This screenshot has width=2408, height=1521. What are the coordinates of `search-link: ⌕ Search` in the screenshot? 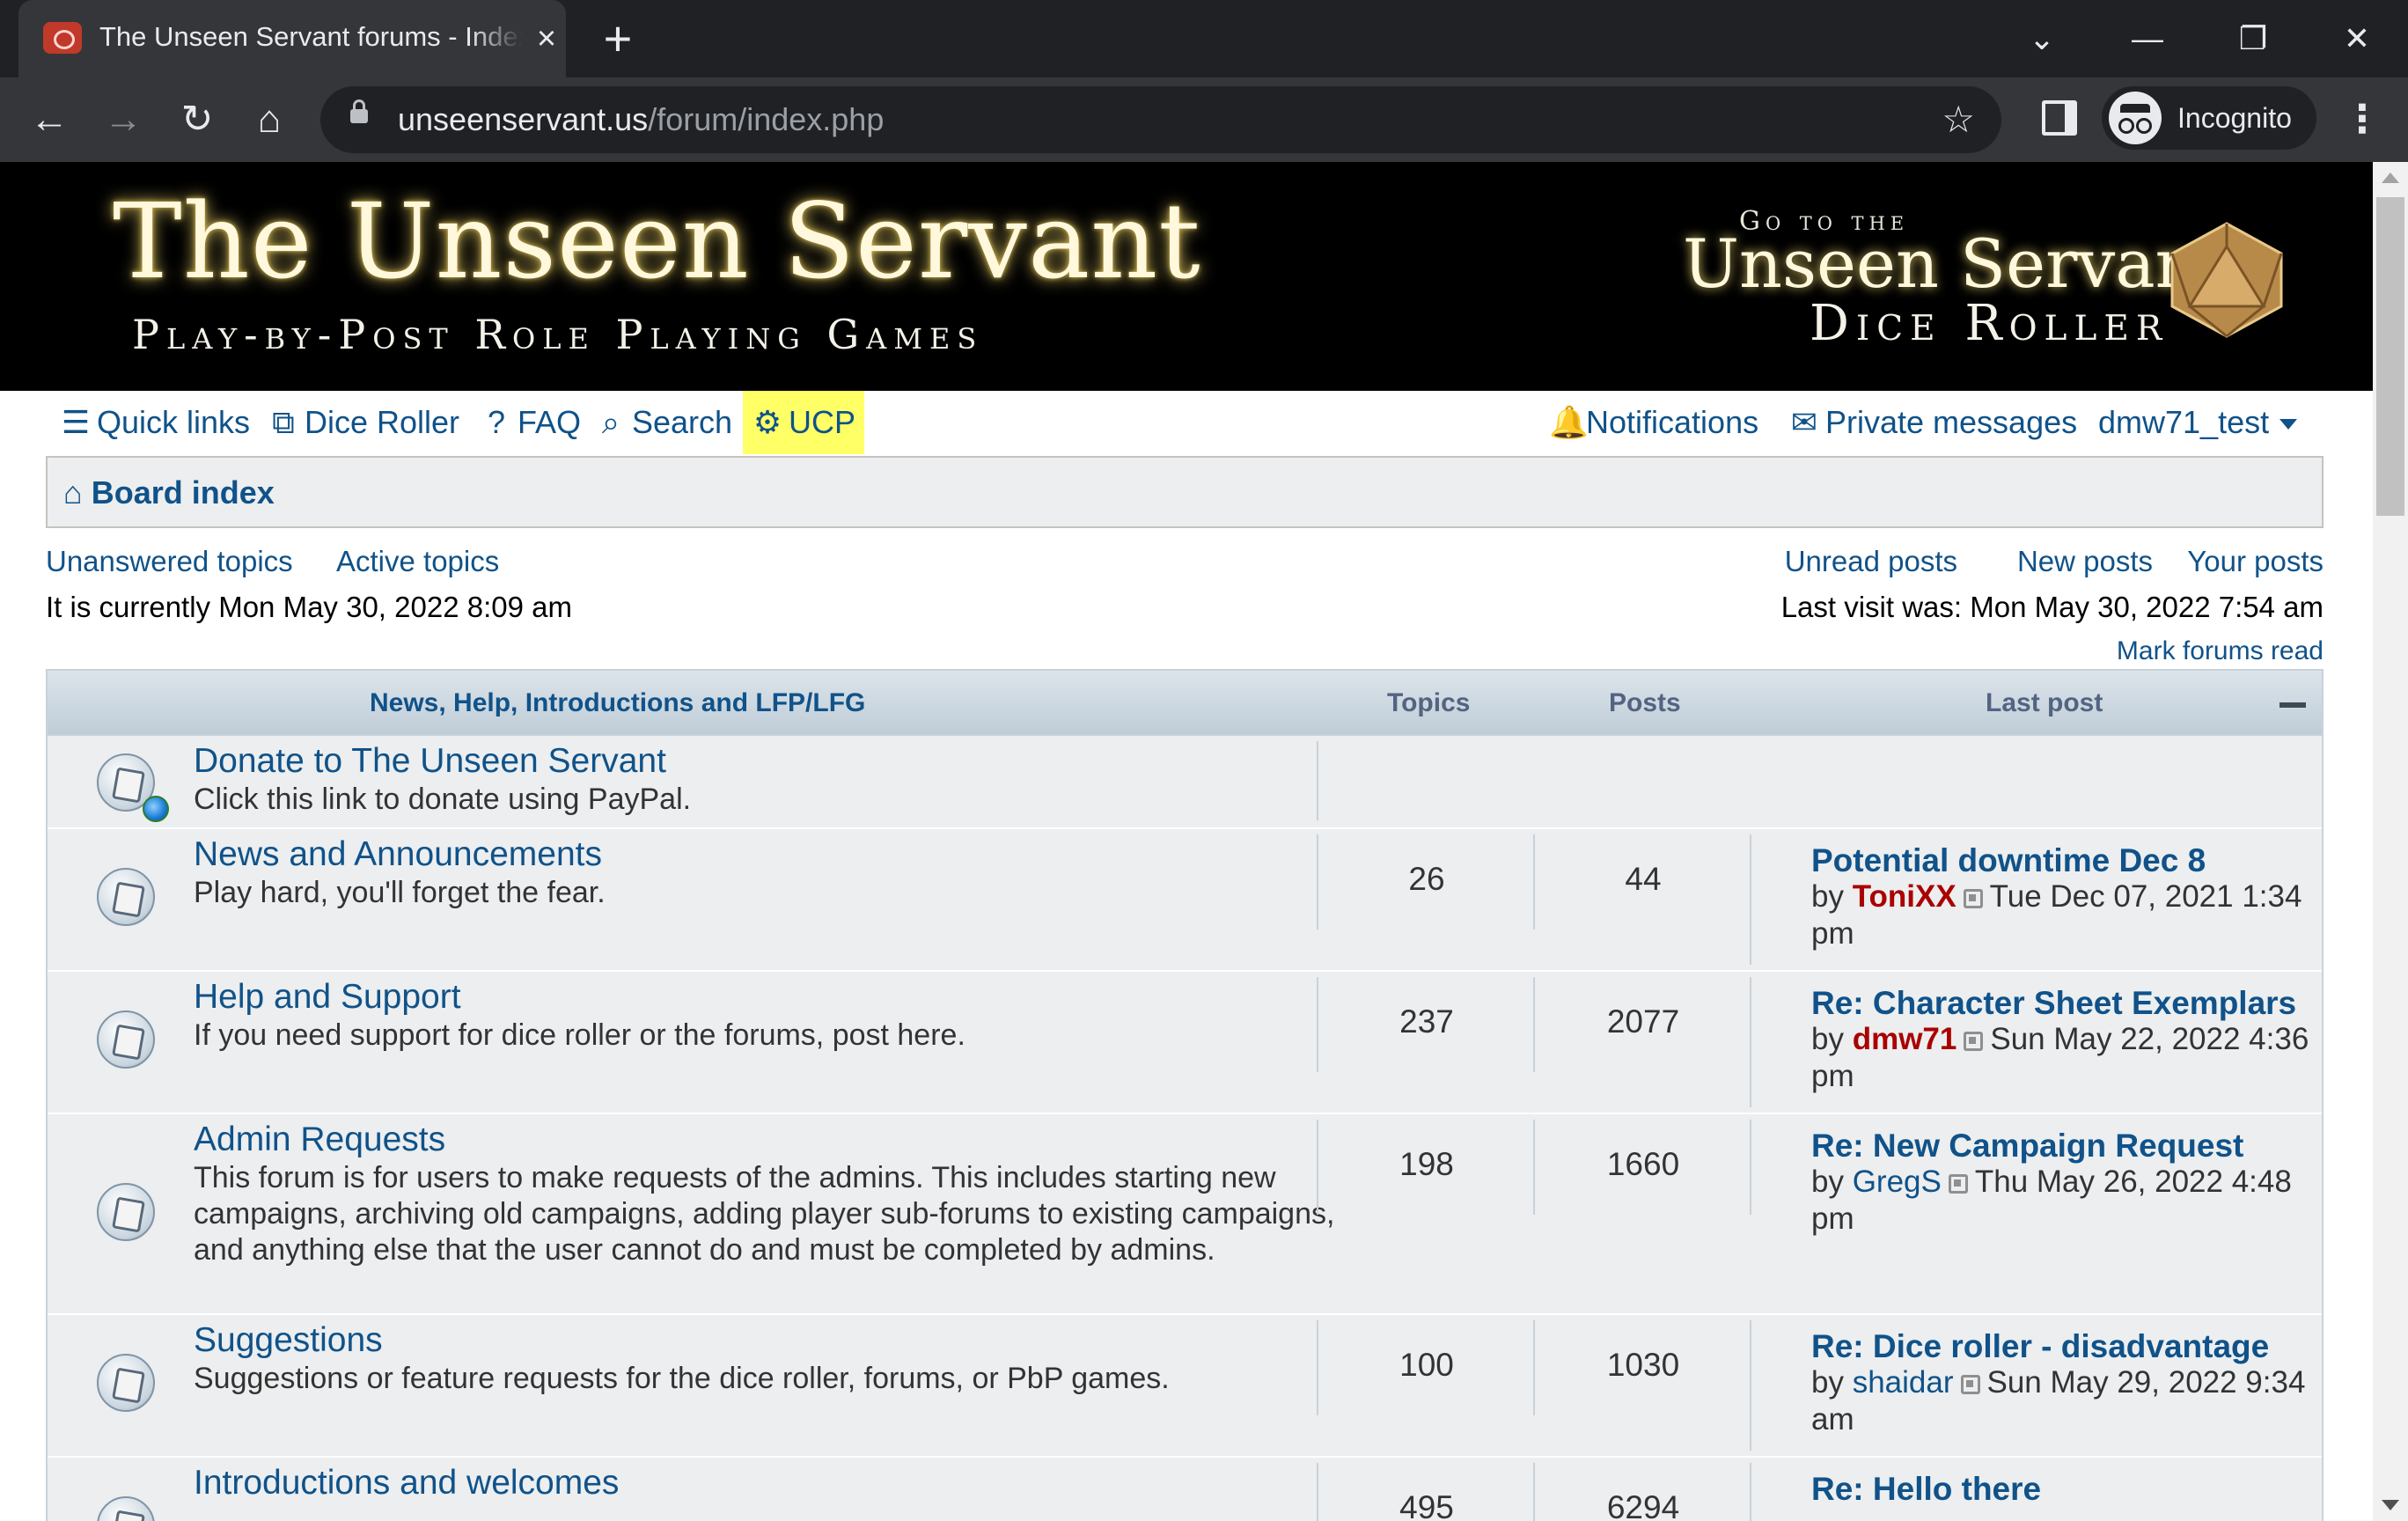 It's located at (663, 422).